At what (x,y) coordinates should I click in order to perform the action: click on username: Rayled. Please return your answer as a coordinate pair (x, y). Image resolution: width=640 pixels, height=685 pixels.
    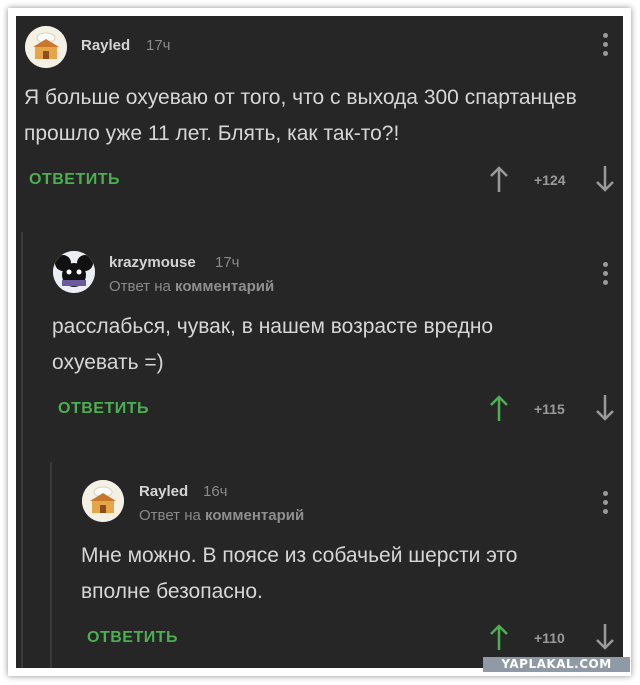
    Looking at the image, I should click on (163, 491).